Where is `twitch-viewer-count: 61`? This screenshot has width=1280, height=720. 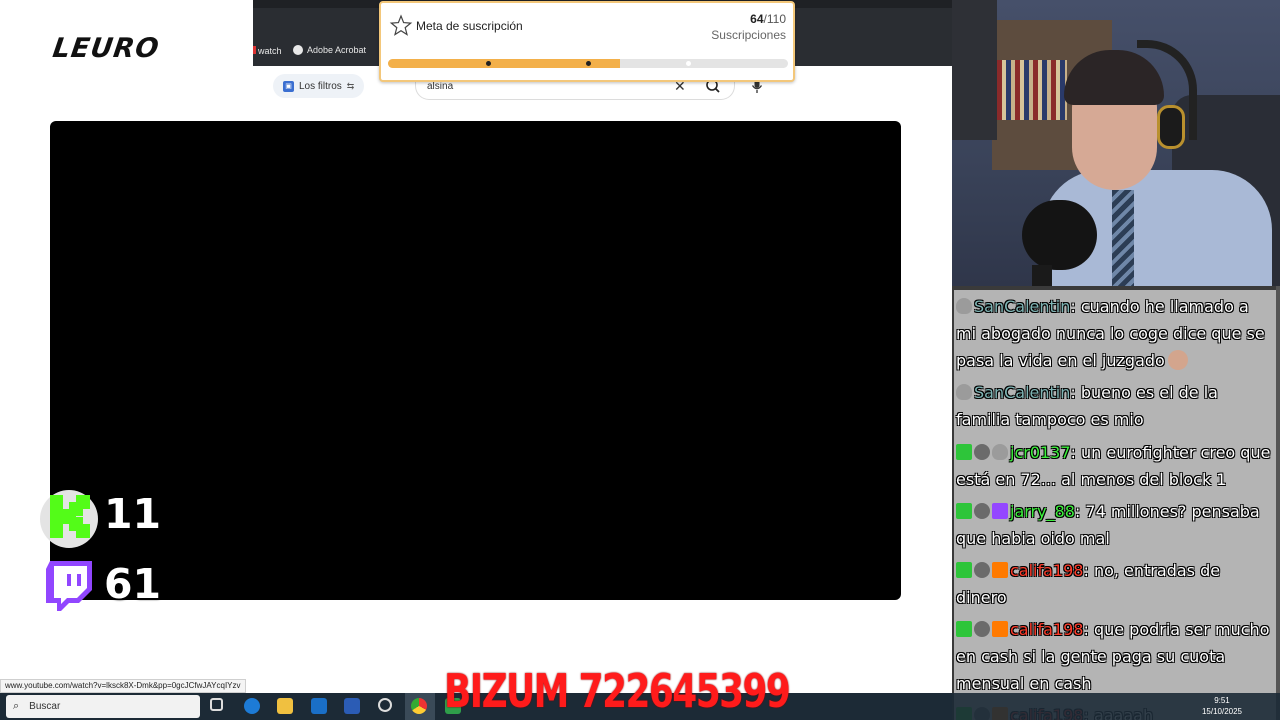 twitch-viewer-count: 61 is located at coordinates (133, 584).